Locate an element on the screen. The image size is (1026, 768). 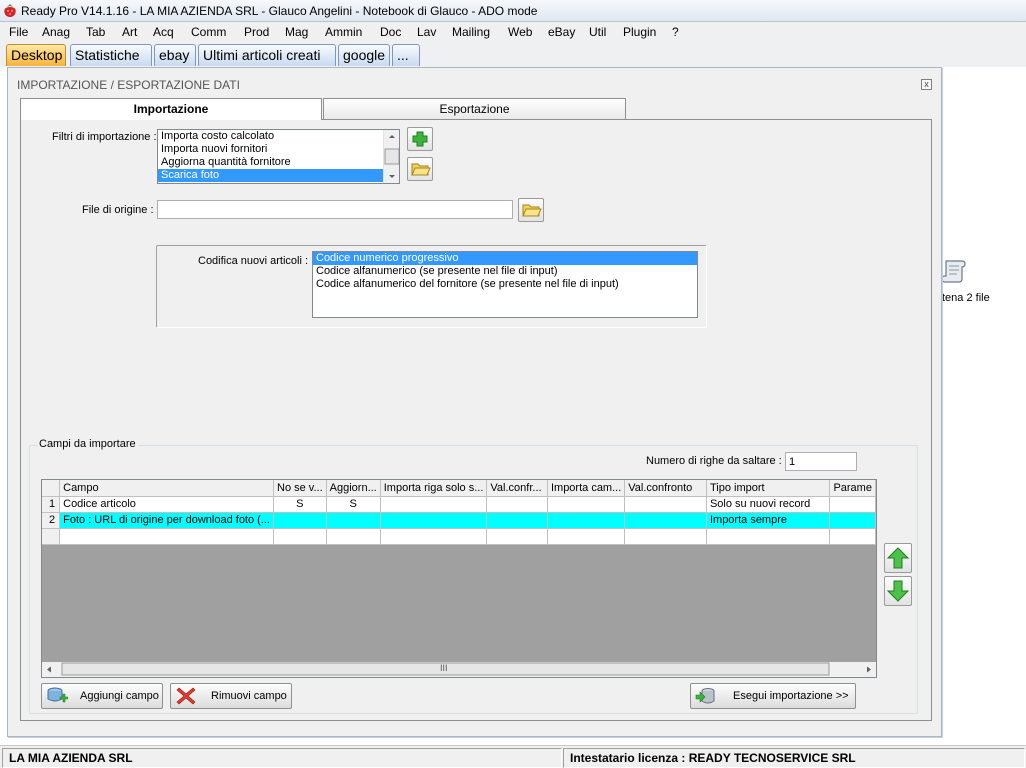
menu-ebay: eBay is located at coordinates (561, 32).